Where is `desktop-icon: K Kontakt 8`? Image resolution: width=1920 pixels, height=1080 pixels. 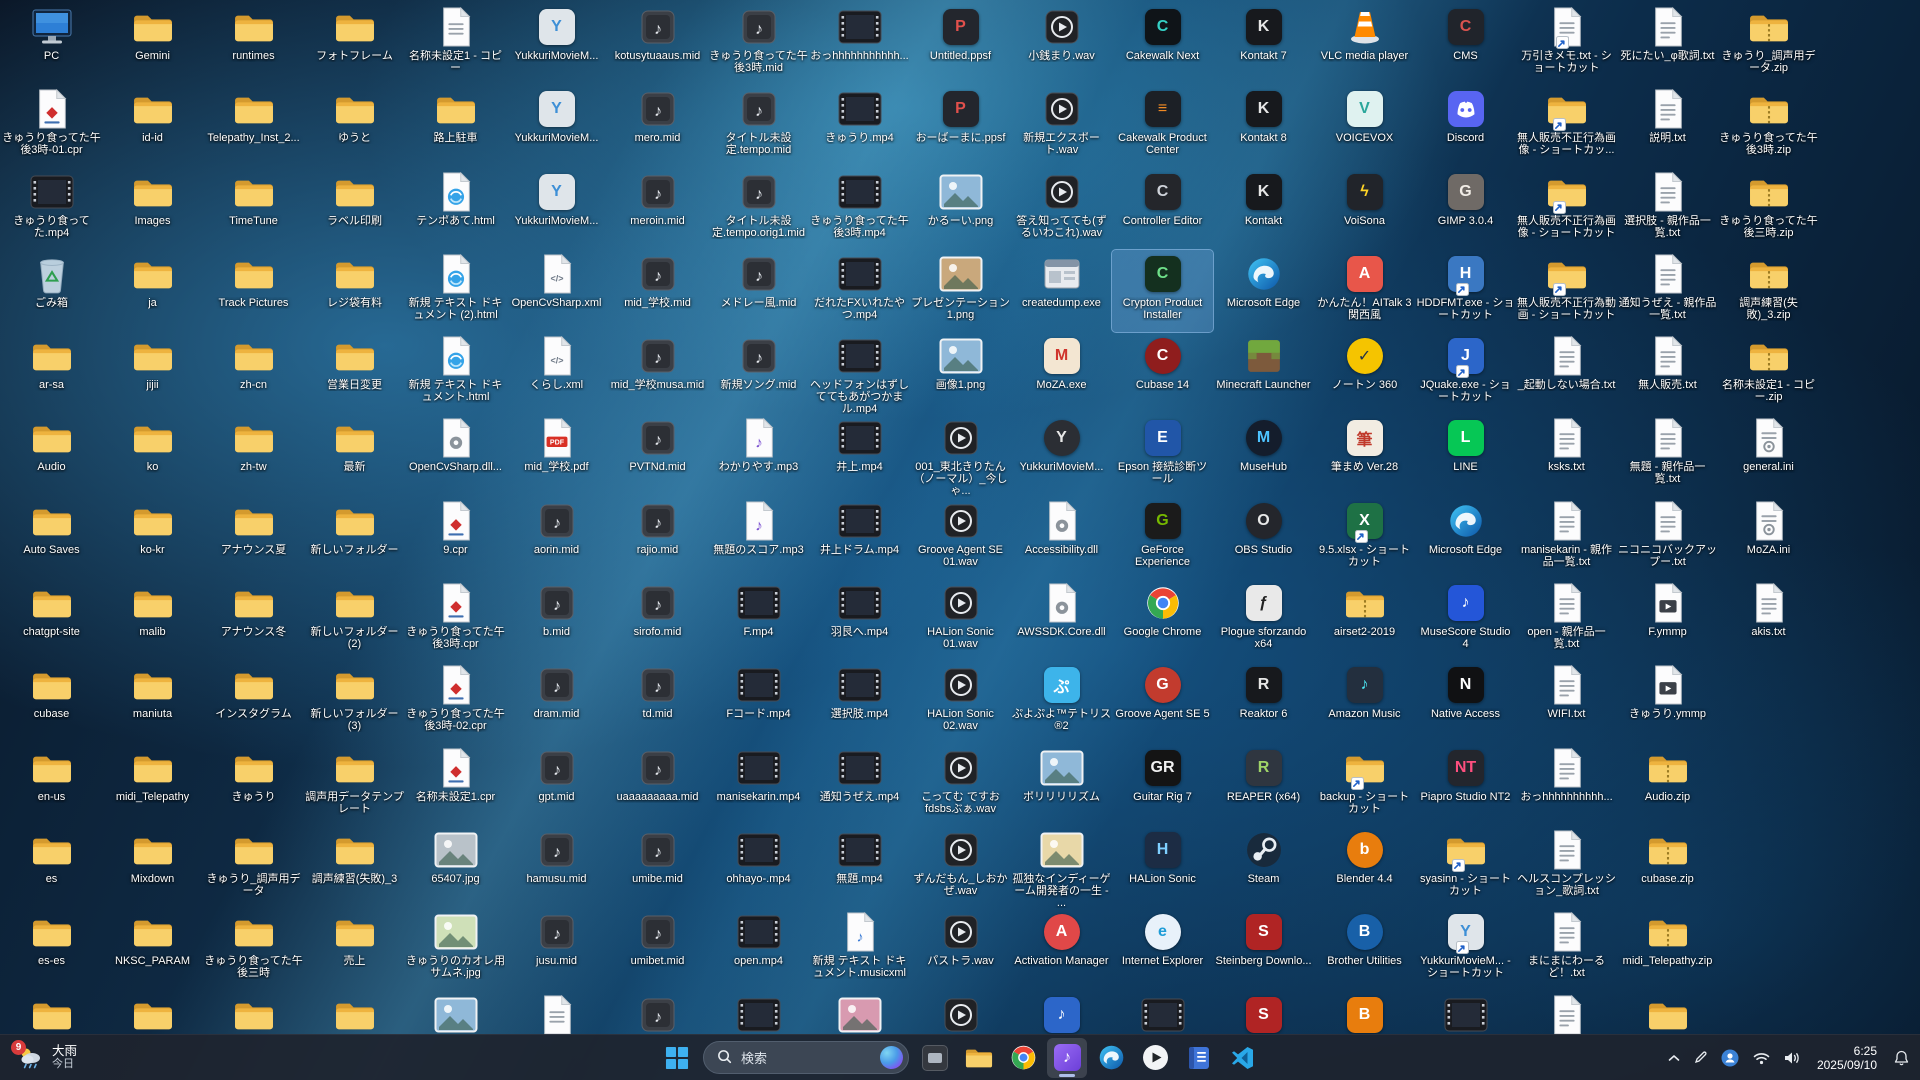
desktop-icon: K Kontakt 8 is located at coordinates (1263, 126).